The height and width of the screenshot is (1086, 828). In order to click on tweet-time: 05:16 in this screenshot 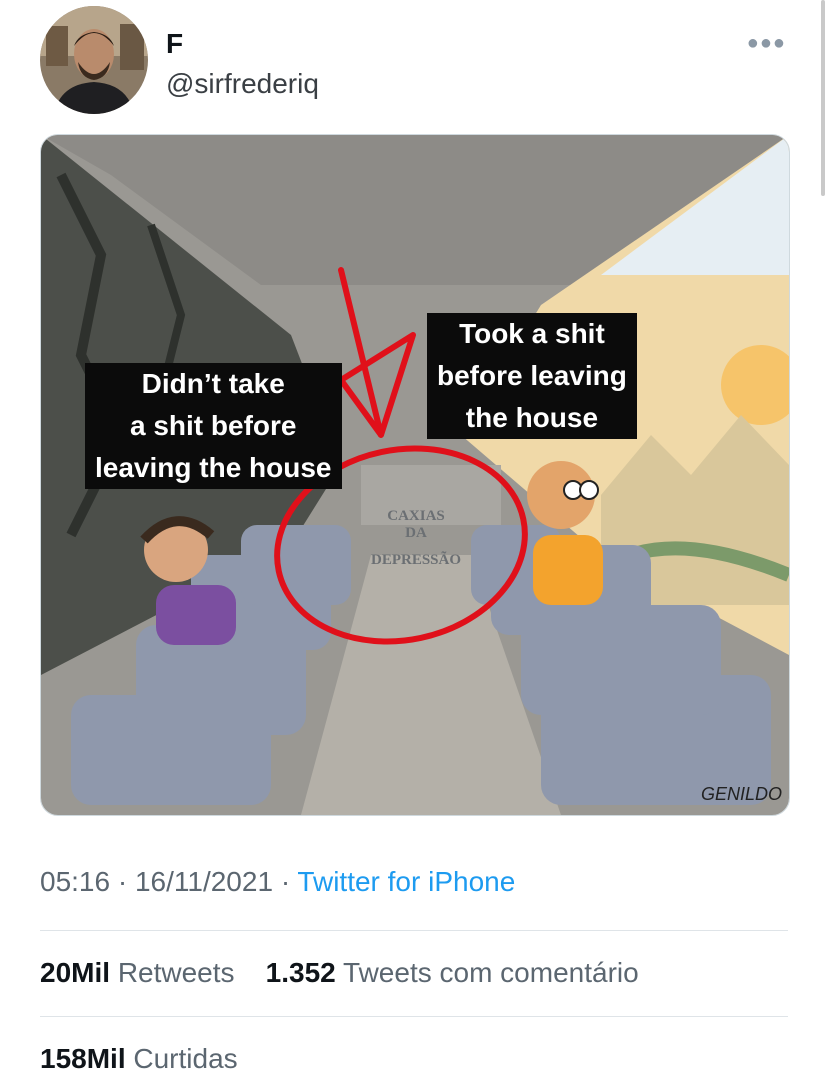, I will do `click(75, 881)`.